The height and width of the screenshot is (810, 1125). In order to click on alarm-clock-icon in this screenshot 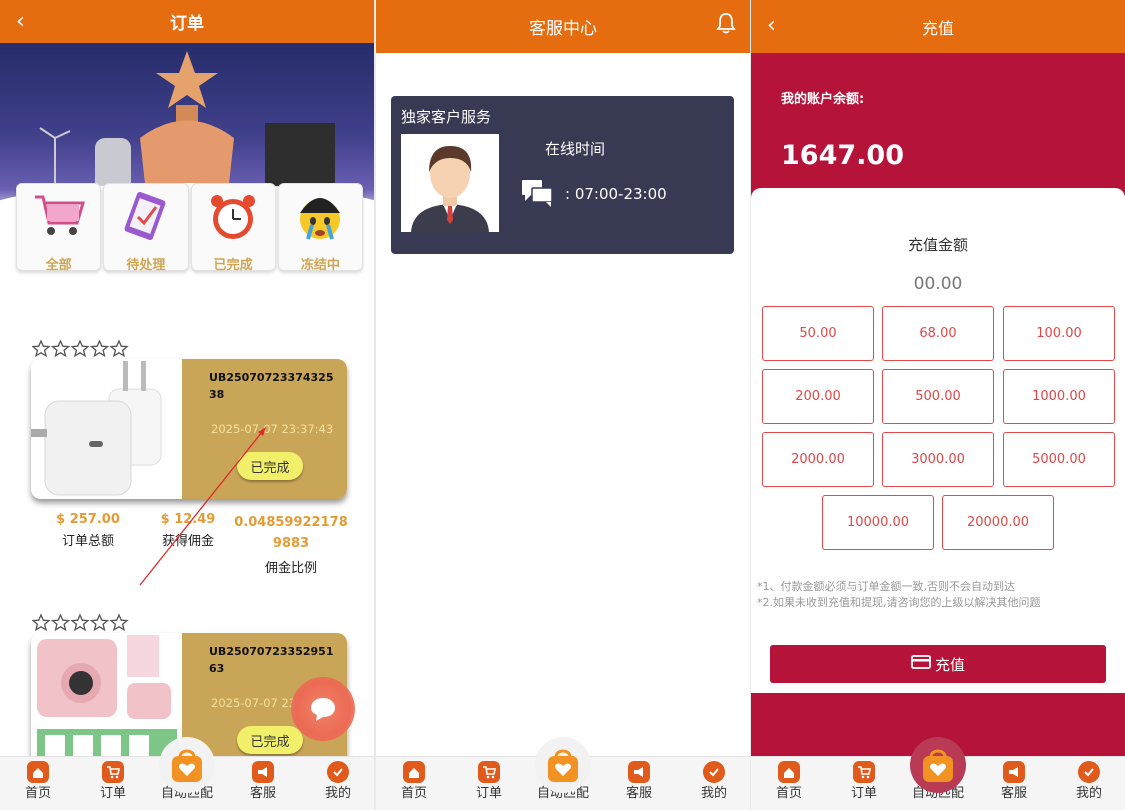, I will do `click(233, 216)`.